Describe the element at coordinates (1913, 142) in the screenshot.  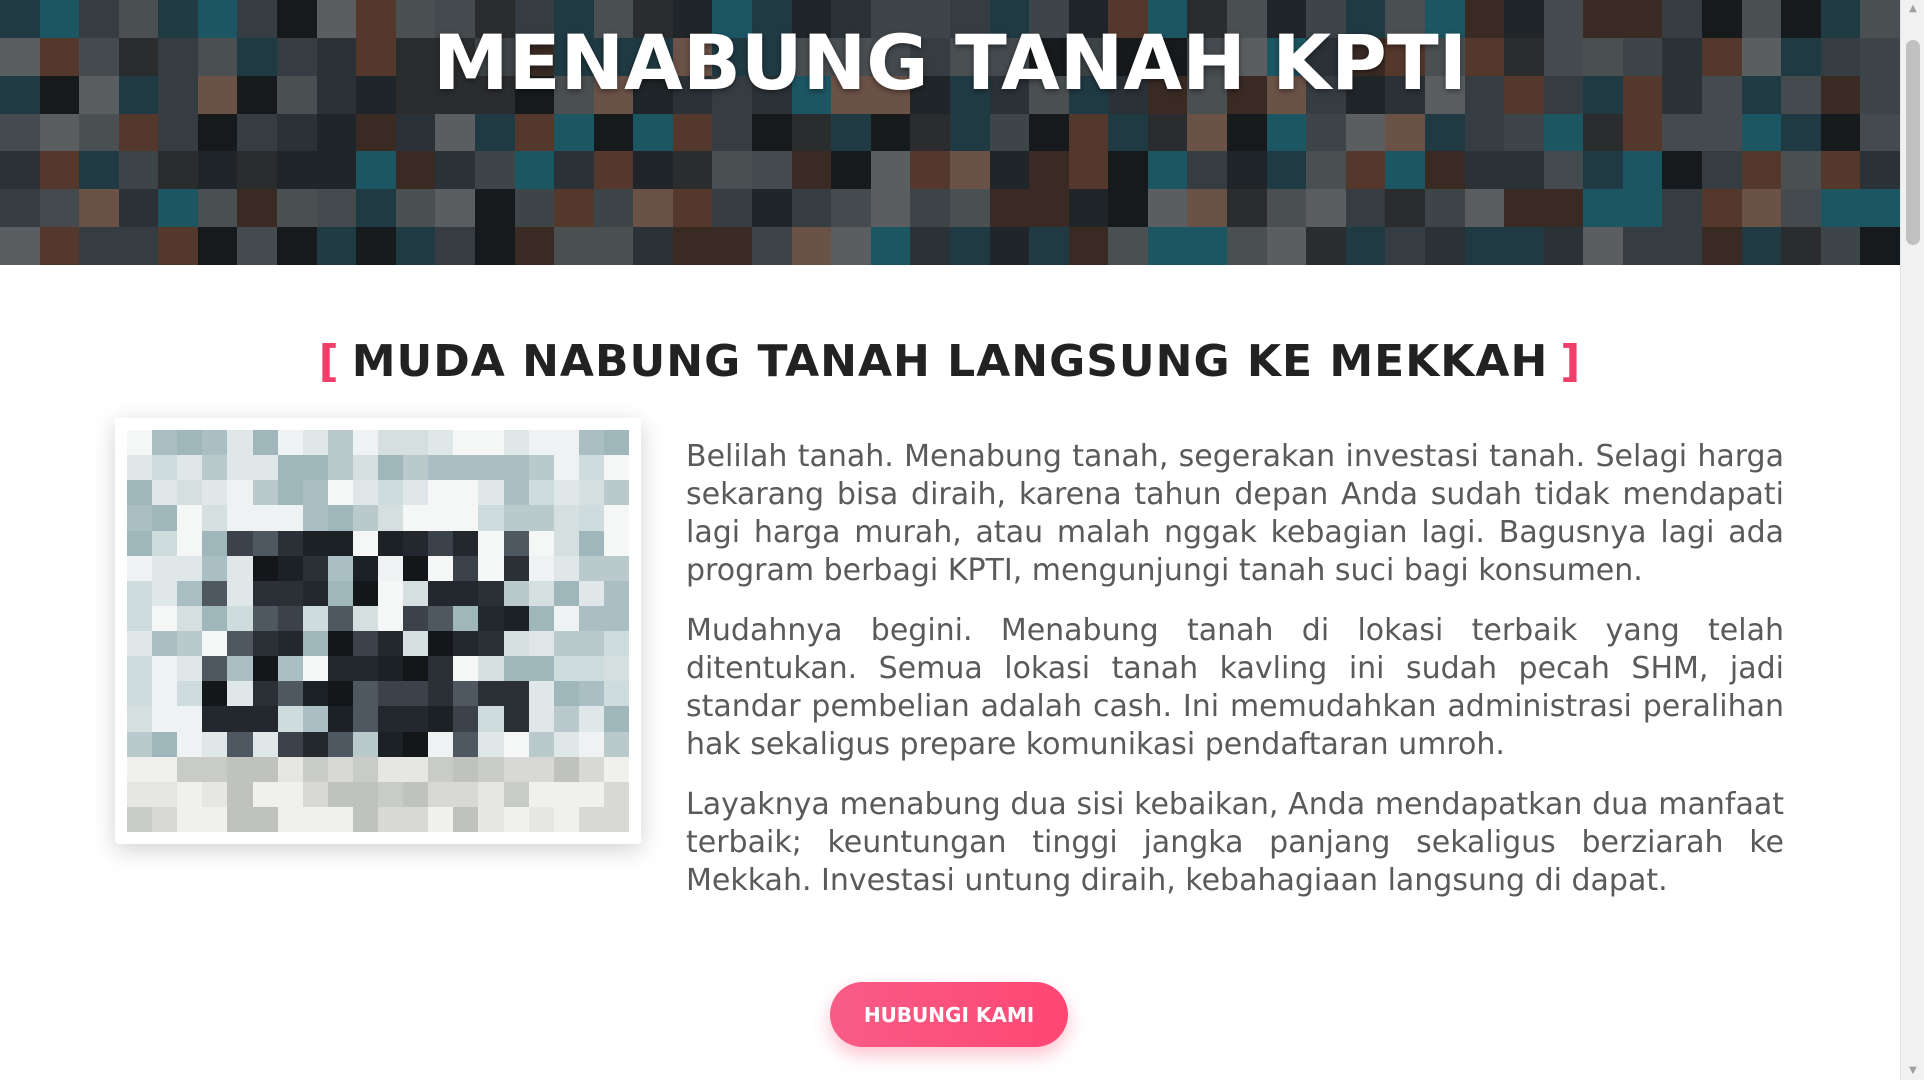
I see `scrollbar-thumb` at that location.